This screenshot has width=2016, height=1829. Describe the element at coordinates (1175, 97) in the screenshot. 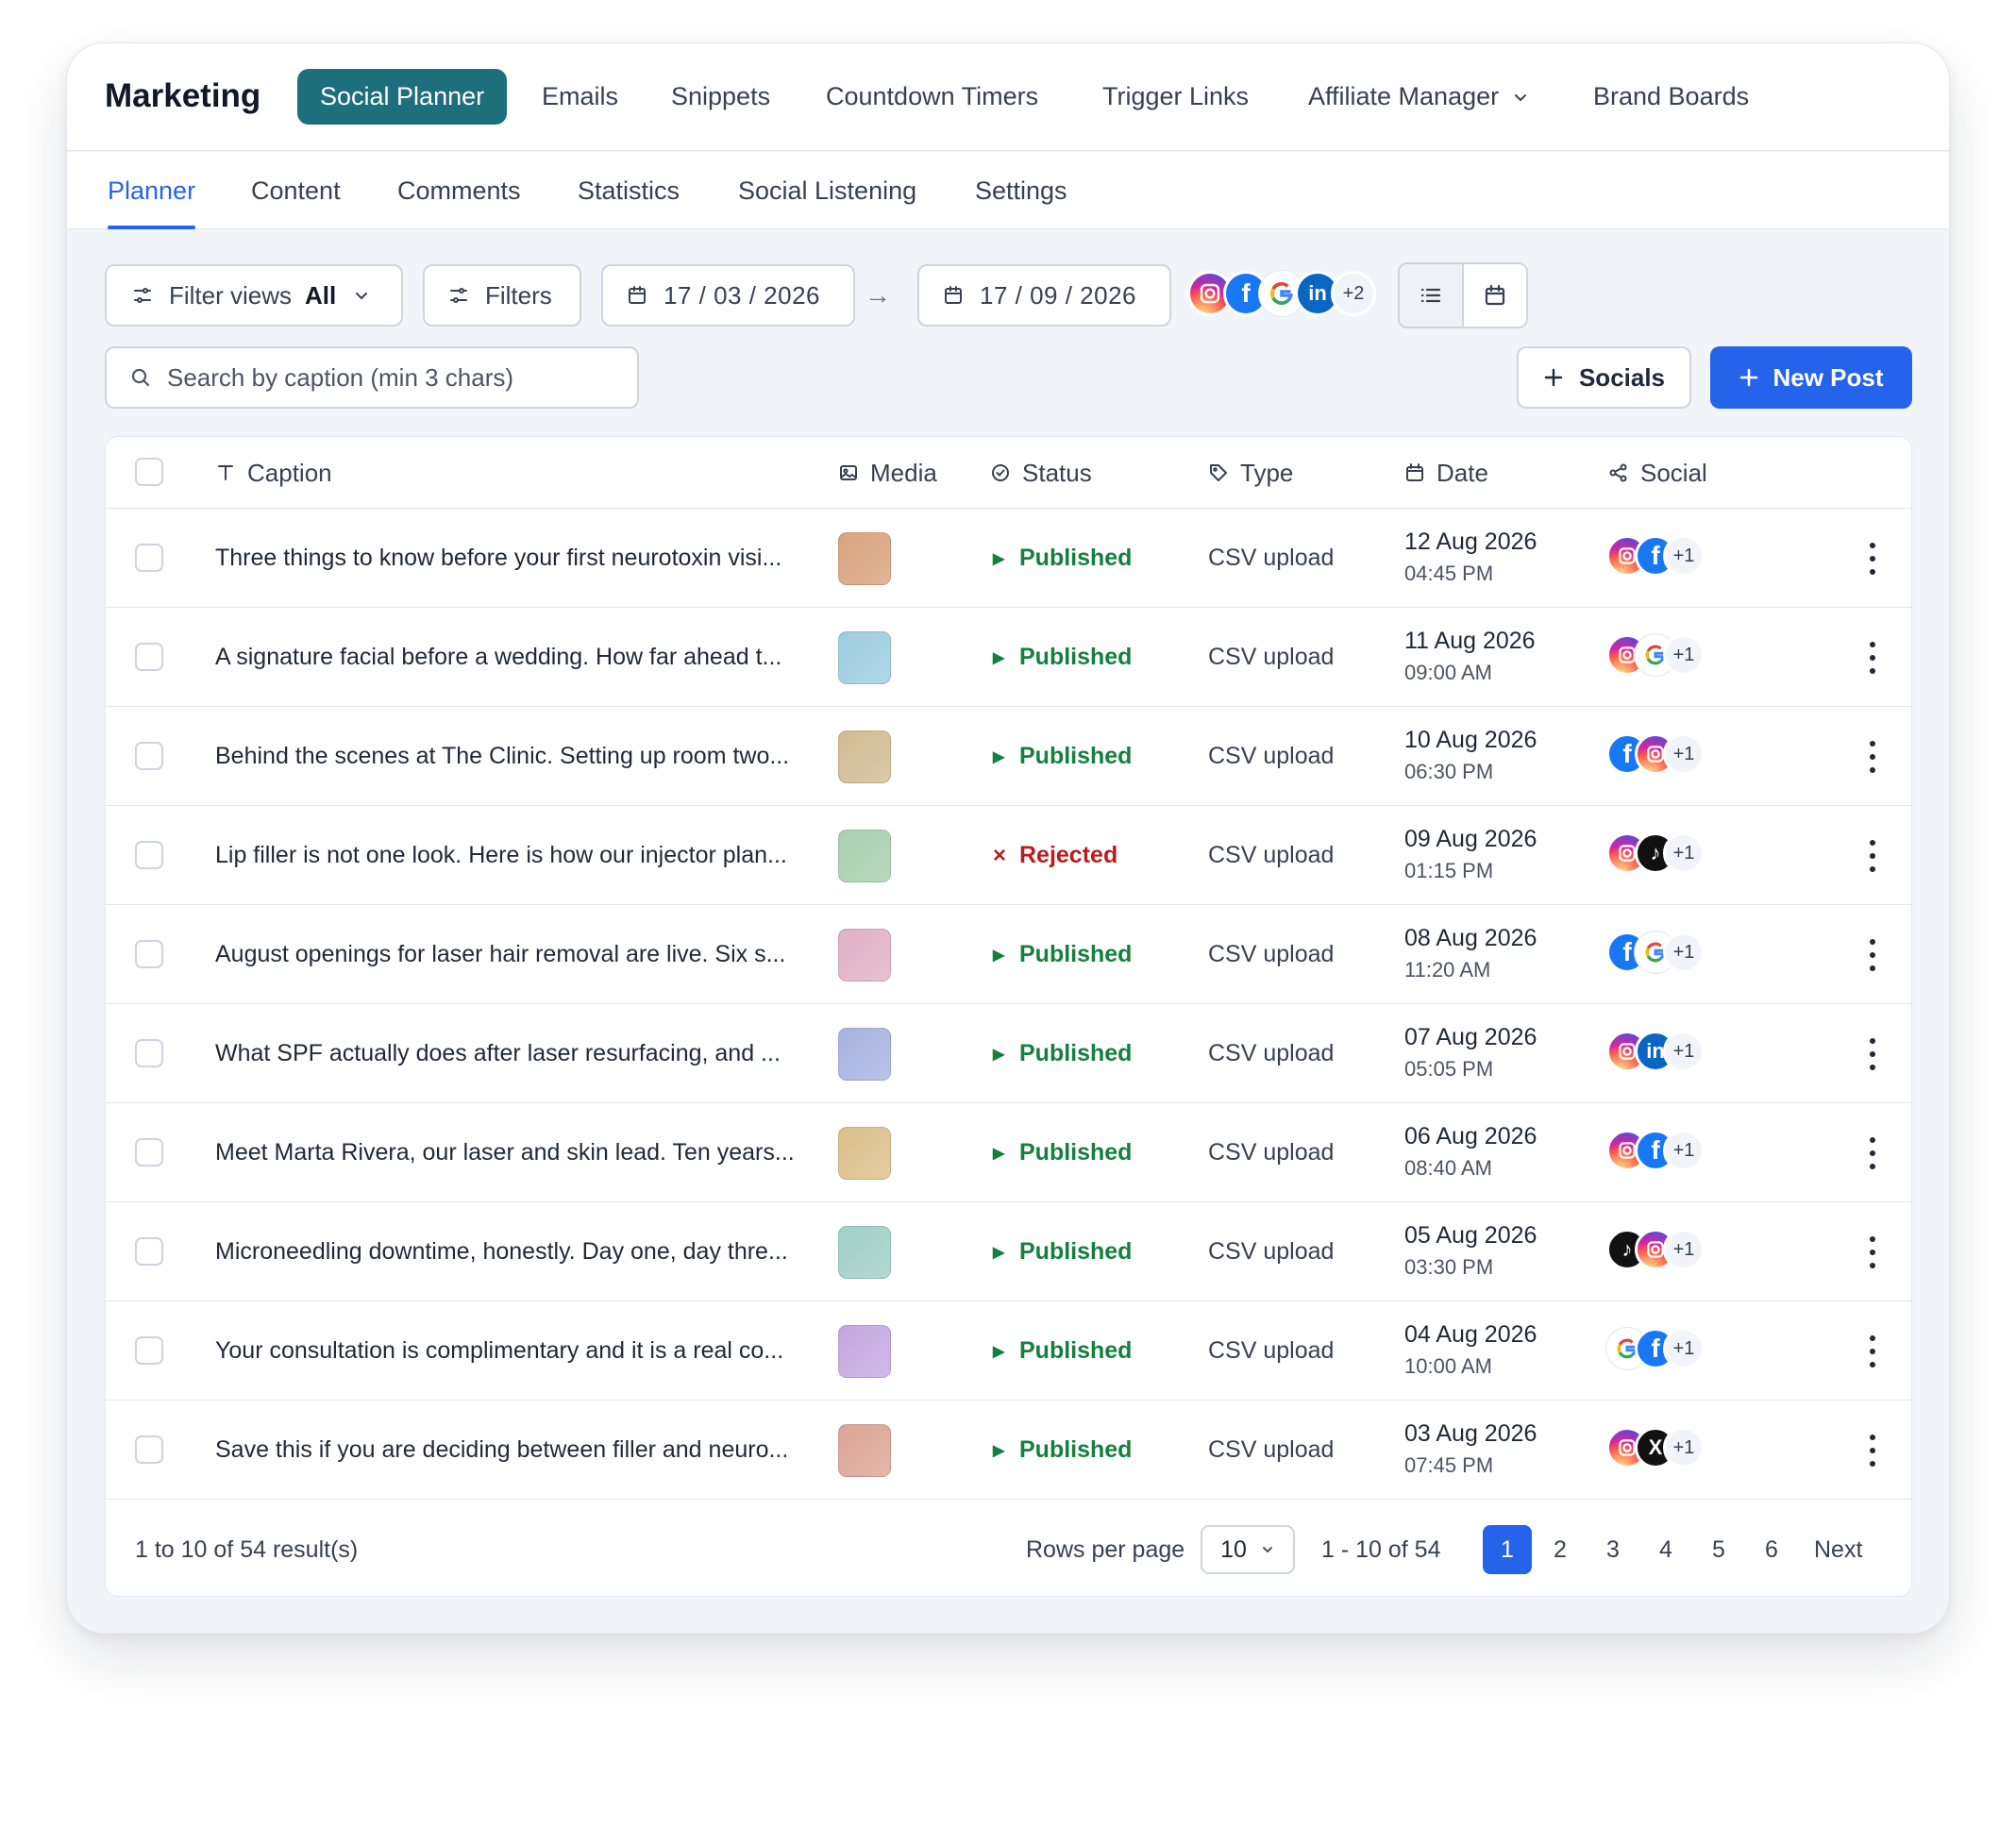

I see `nav-trigger-links: Trigger Links` at that location.